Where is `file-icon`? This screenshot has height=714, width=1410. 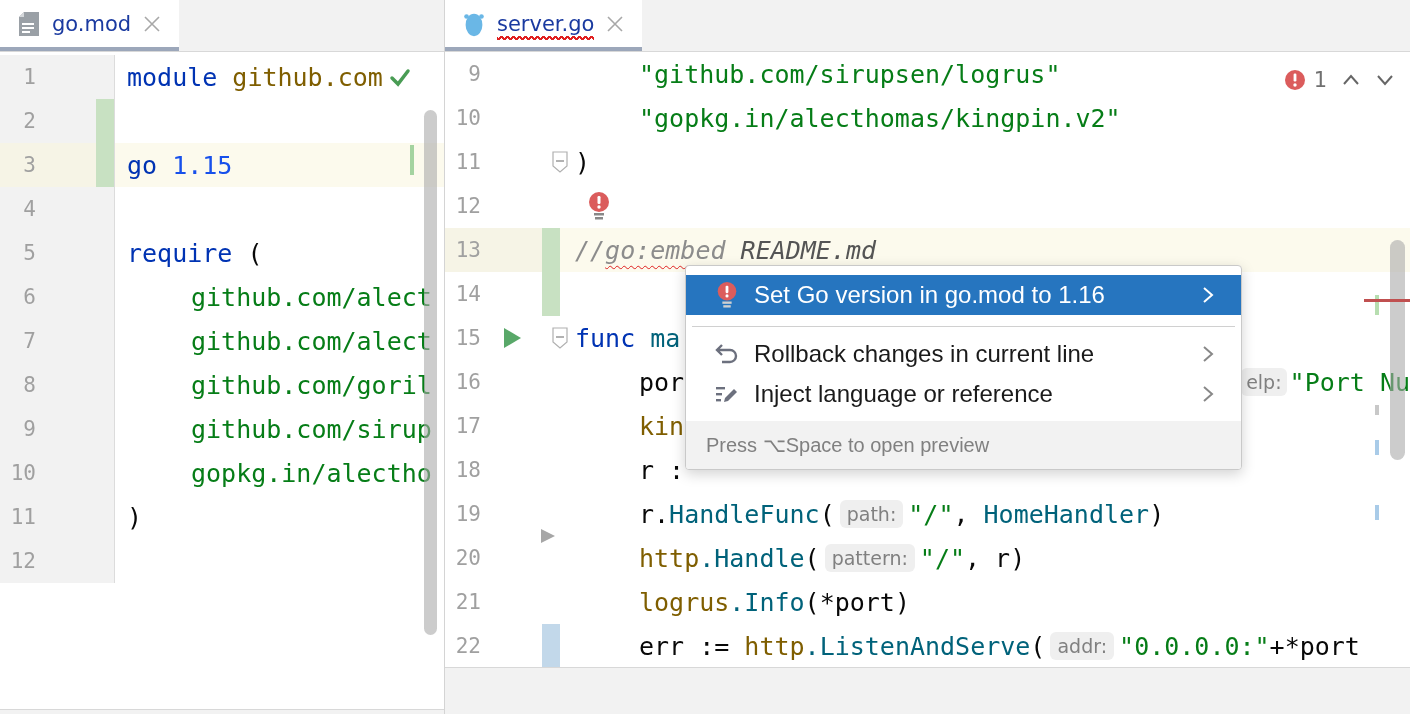
file-icon is located at coordinates (29, 23).